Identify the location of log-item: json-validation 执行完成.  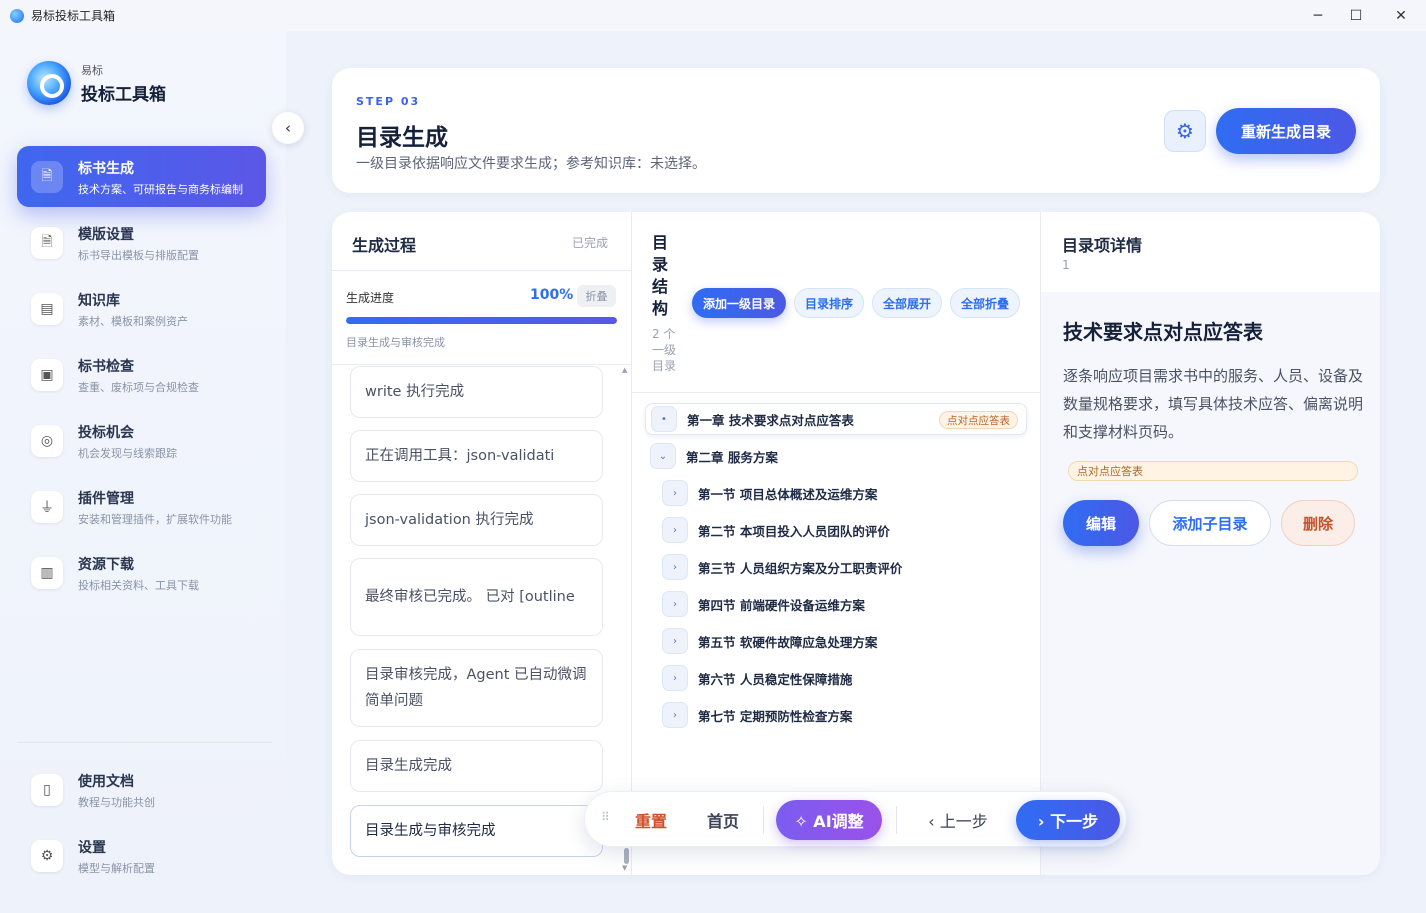
(476, 520).